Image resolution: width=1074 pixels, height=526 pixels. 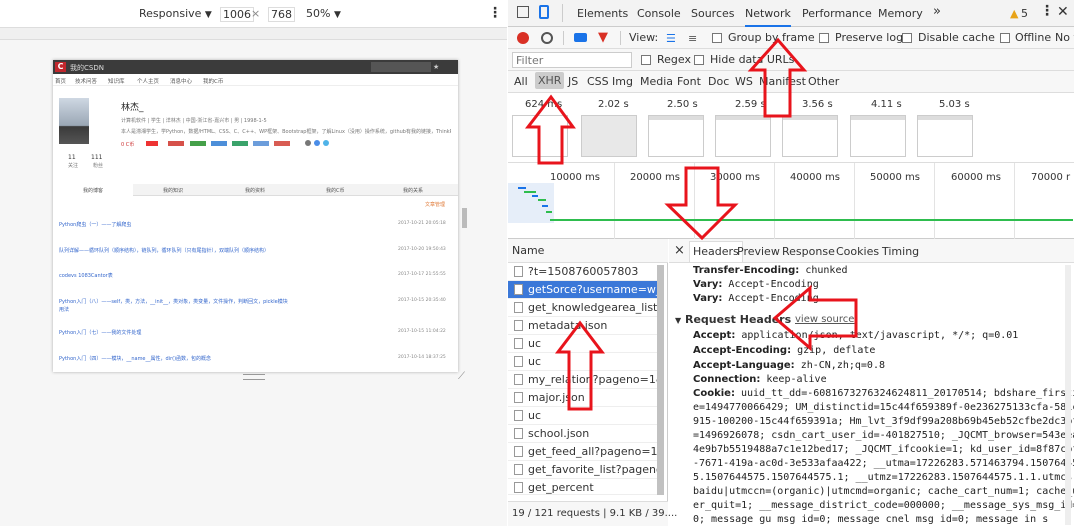 What do you see at coordinates (815, 318) in the screenshot?
I see `annotation-arrow-request-headers` at bounding box center [815, 318].